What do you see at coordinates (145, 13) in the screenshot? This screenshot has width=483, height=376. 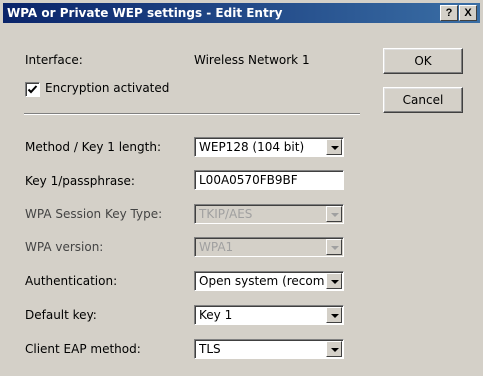 I see `window-title: WPA or Private WEP settings - Edit Entry` at bounding box center [145, 13].